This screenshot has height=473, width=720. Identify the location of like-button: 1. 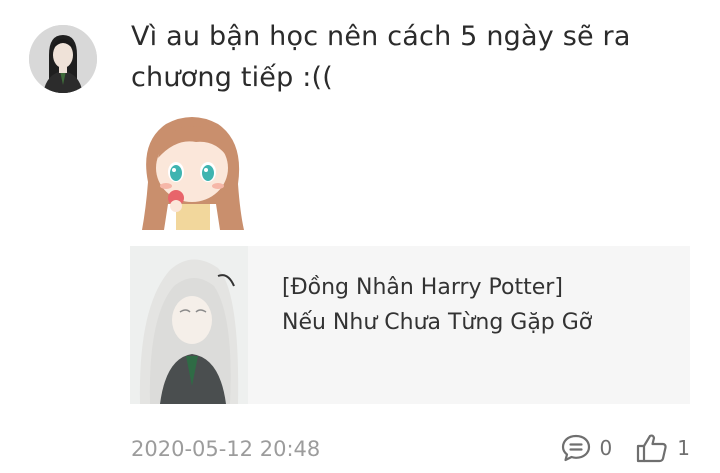
(663, 448).